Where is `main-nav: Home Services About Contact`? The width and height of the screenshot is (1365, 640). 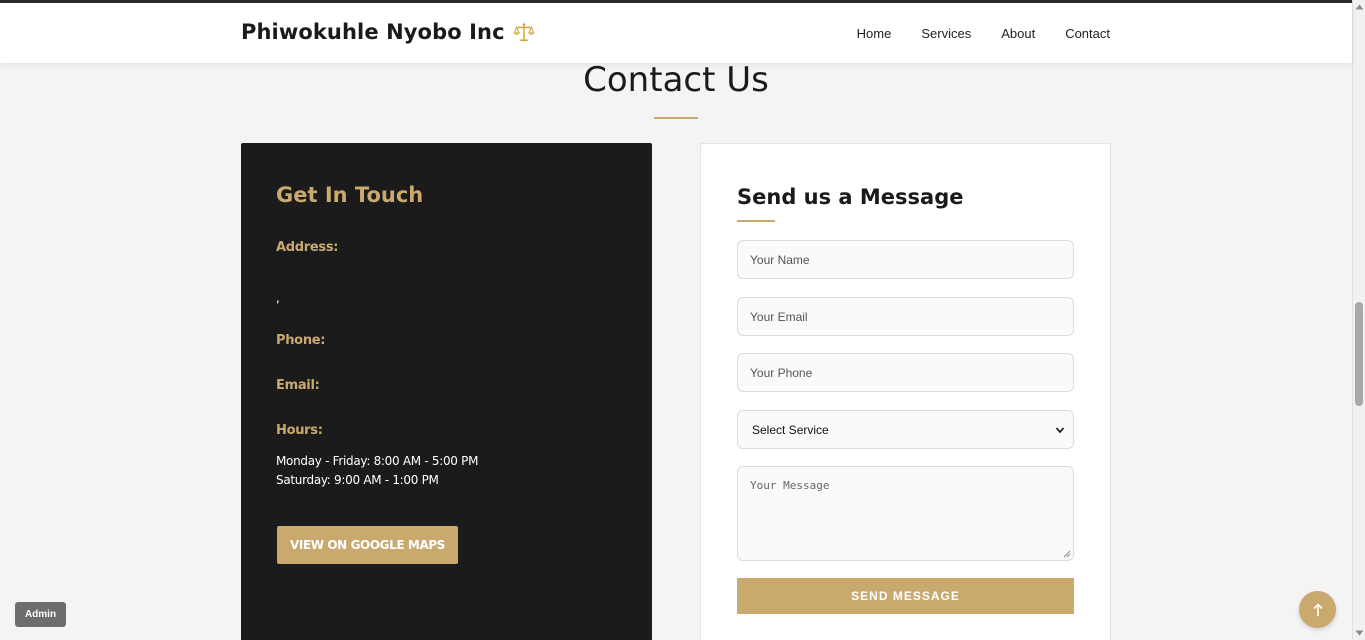
main-nav: Home Services About Contact is located at coordinates (968, 33).